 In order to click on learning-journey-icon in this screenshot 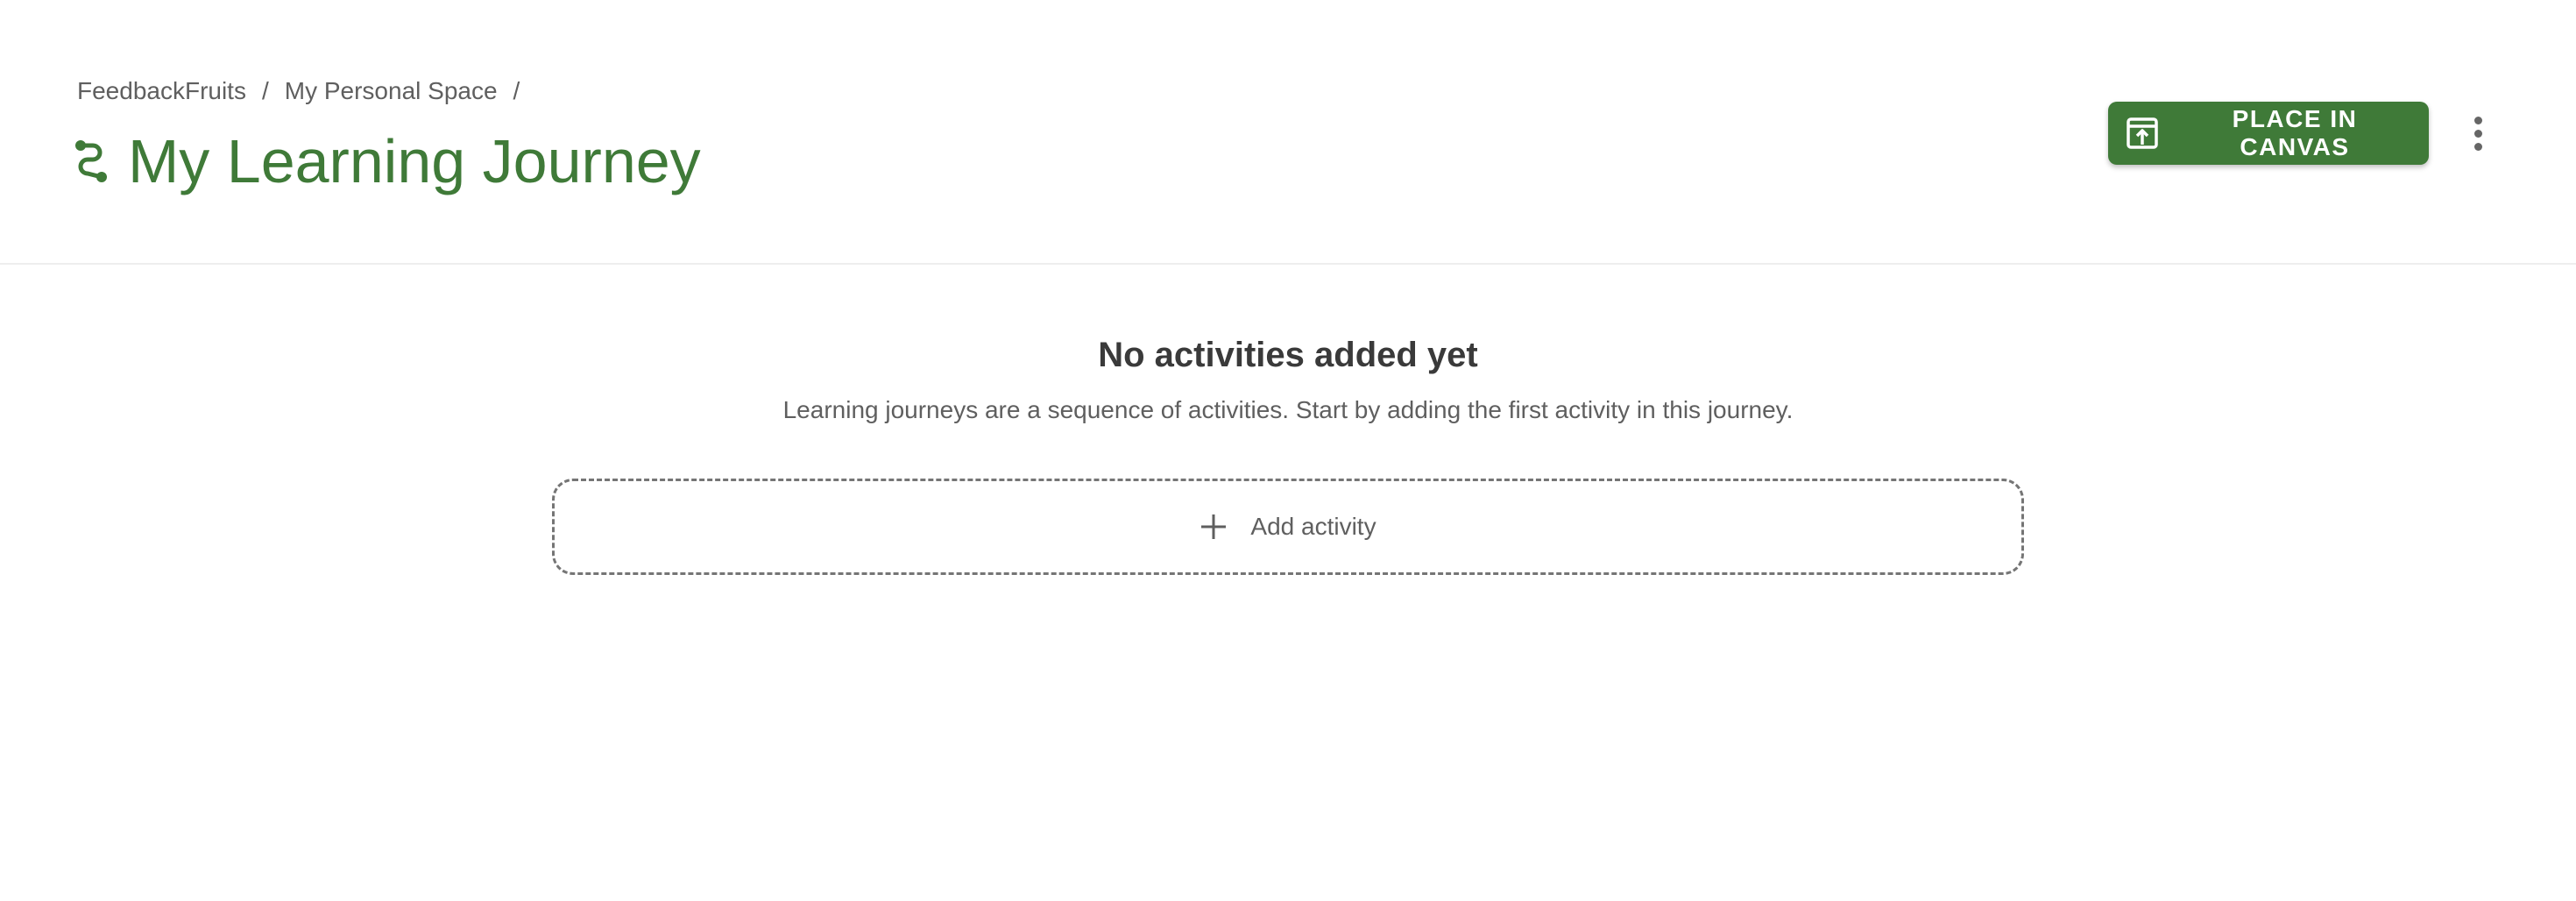, I will do `click(92, 161)`.